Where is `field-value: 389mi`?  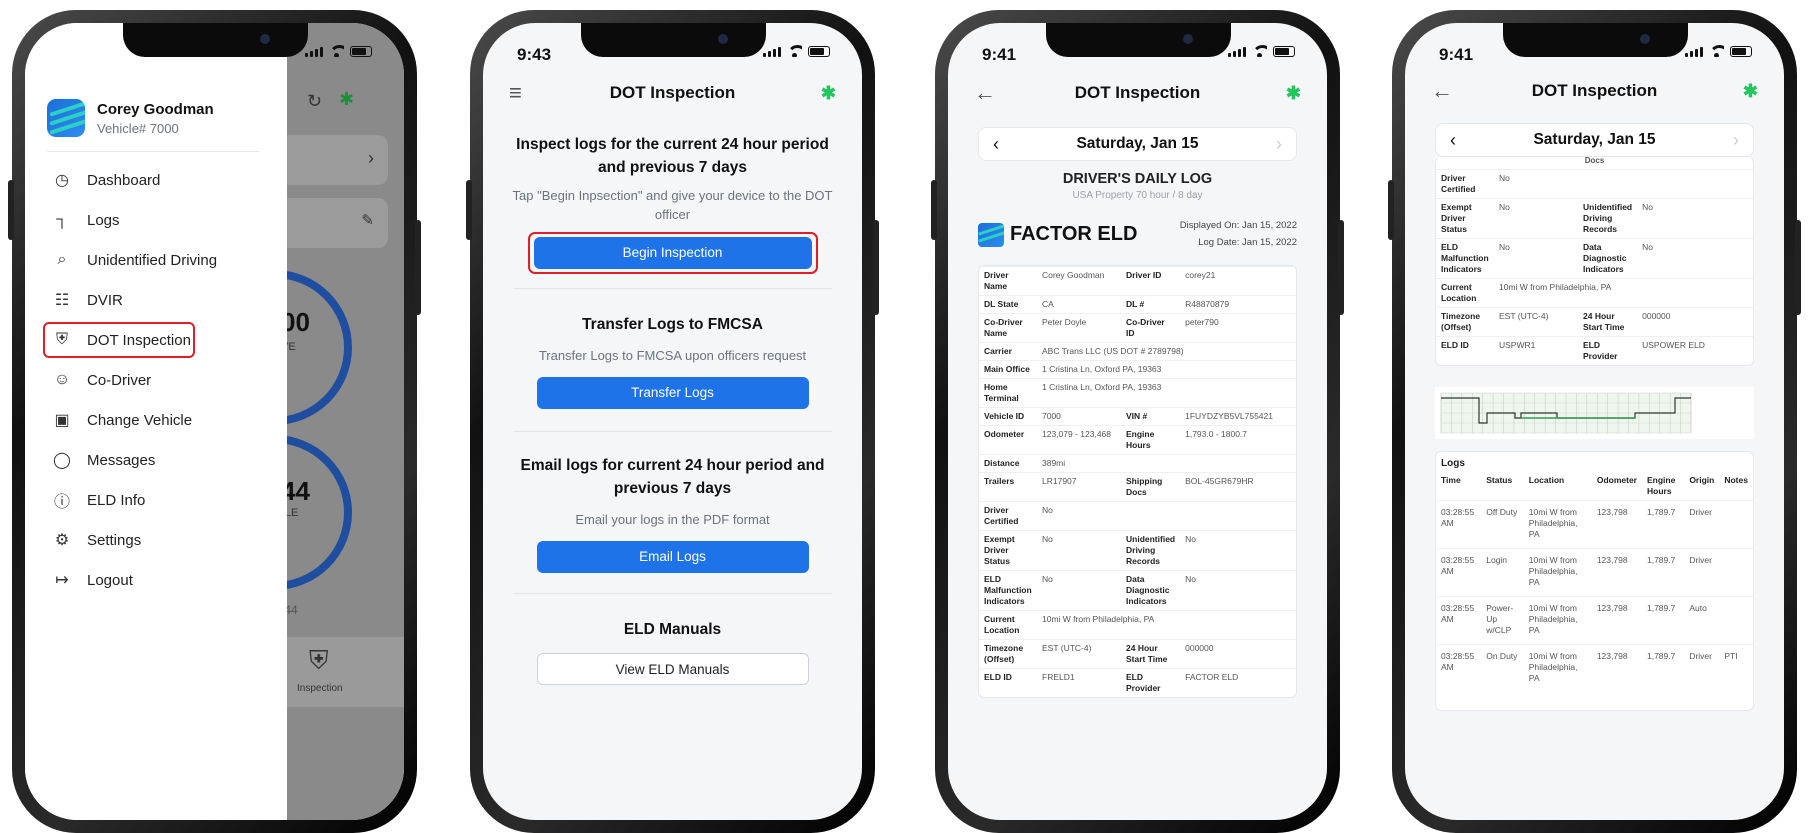 field-value: 389mi is located at coordinates (1166, 463).